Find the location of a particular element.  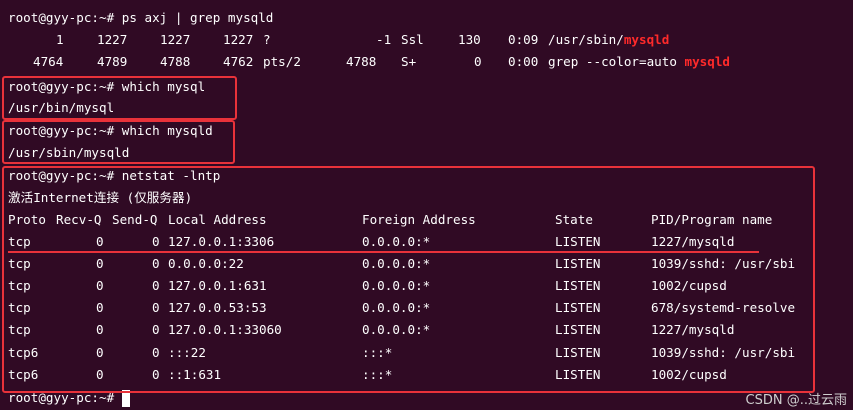

netstat-row: tcp6 0 0 ::1:631 :::* LISTEN 1002/cupsd is located at coordinates (367, 374).